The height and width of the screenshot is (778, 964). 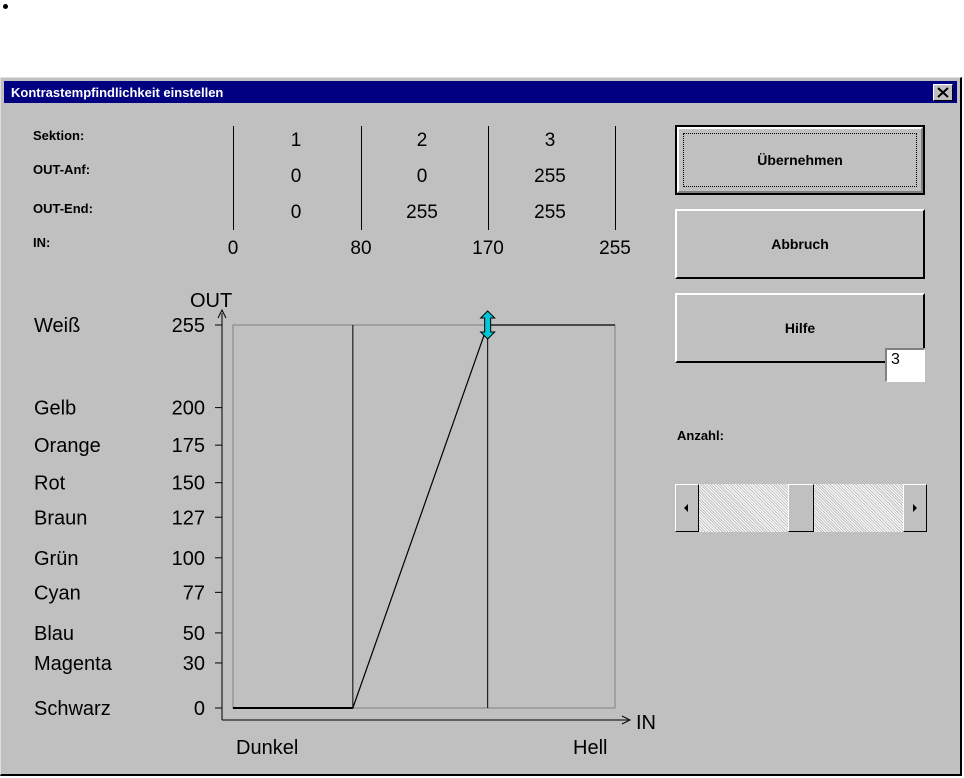 What do you see at coordinates (194, 634) in the screenshot?
I see `y-tick-label: 50` at bounding box center [194, 634].